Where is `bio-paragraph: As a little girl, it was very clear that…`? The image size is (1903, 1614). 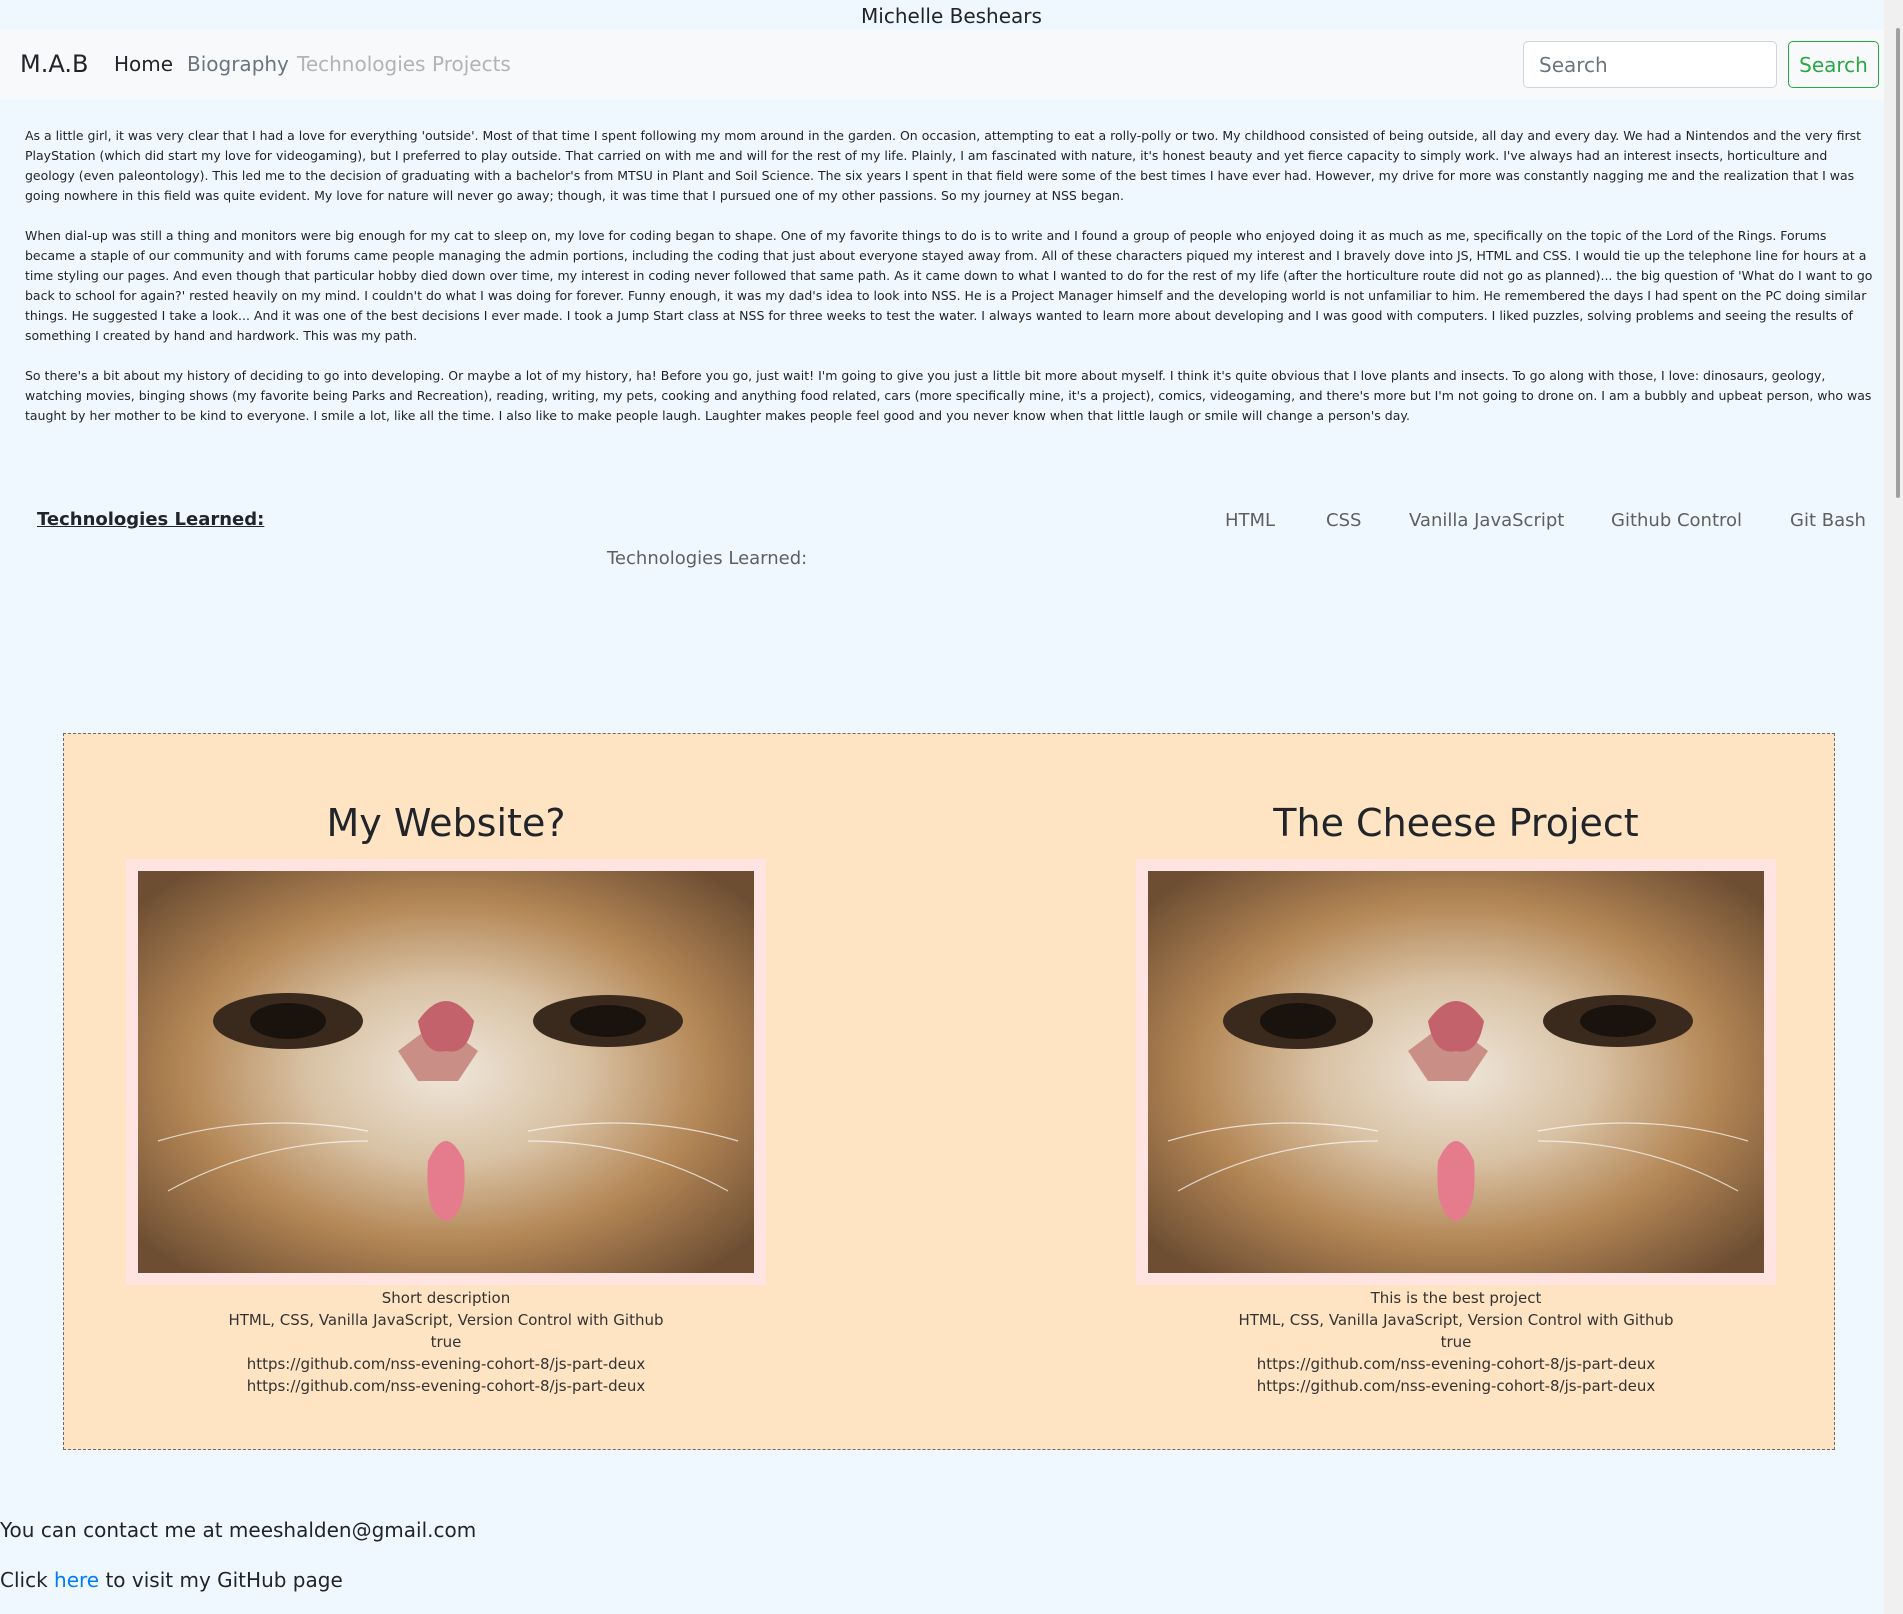 bio-paragraph: As a little girl, it was very clear that… is located at coordinates (943, 165).